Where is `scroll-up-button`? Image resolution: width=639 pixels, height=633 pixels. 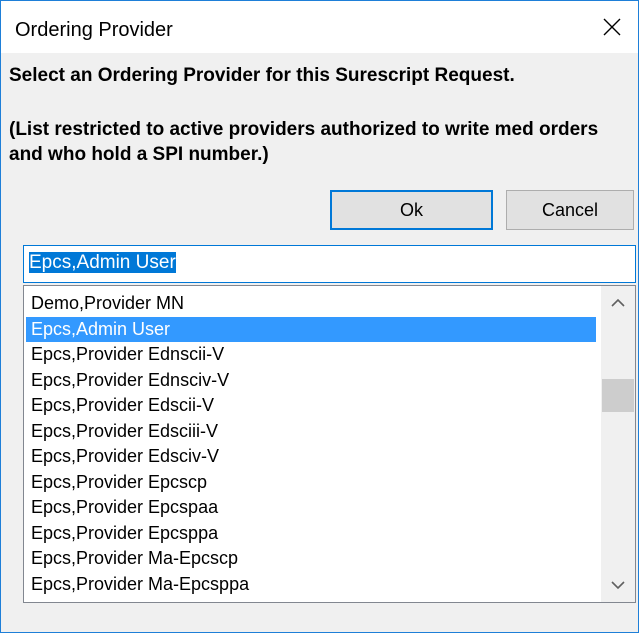
scroll-up-button is located at coordinates (618, 303).